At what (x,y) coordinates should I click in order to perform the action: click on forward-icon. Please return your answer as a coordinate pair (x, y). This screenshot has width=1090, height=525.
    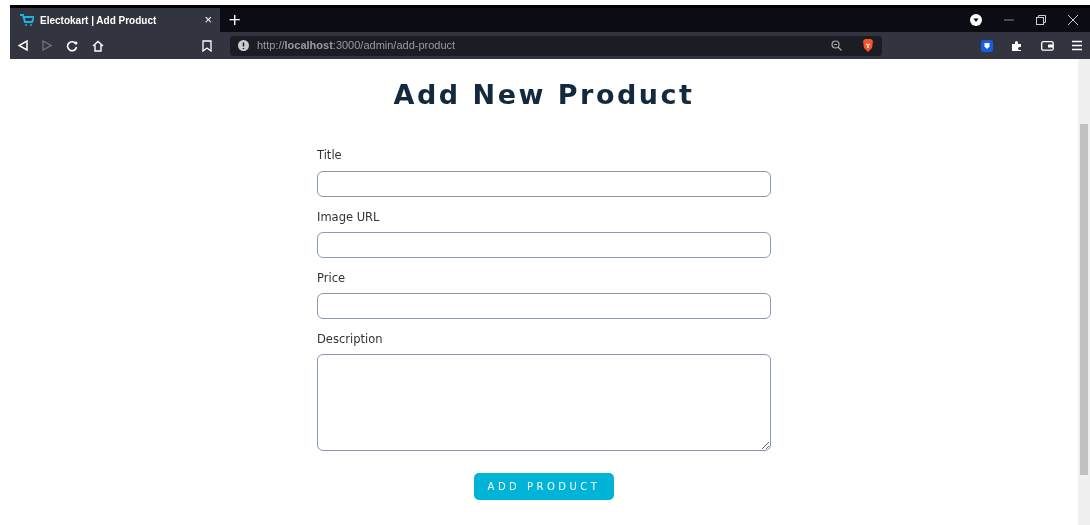
    Looking at the image, I should click on (47, 45).